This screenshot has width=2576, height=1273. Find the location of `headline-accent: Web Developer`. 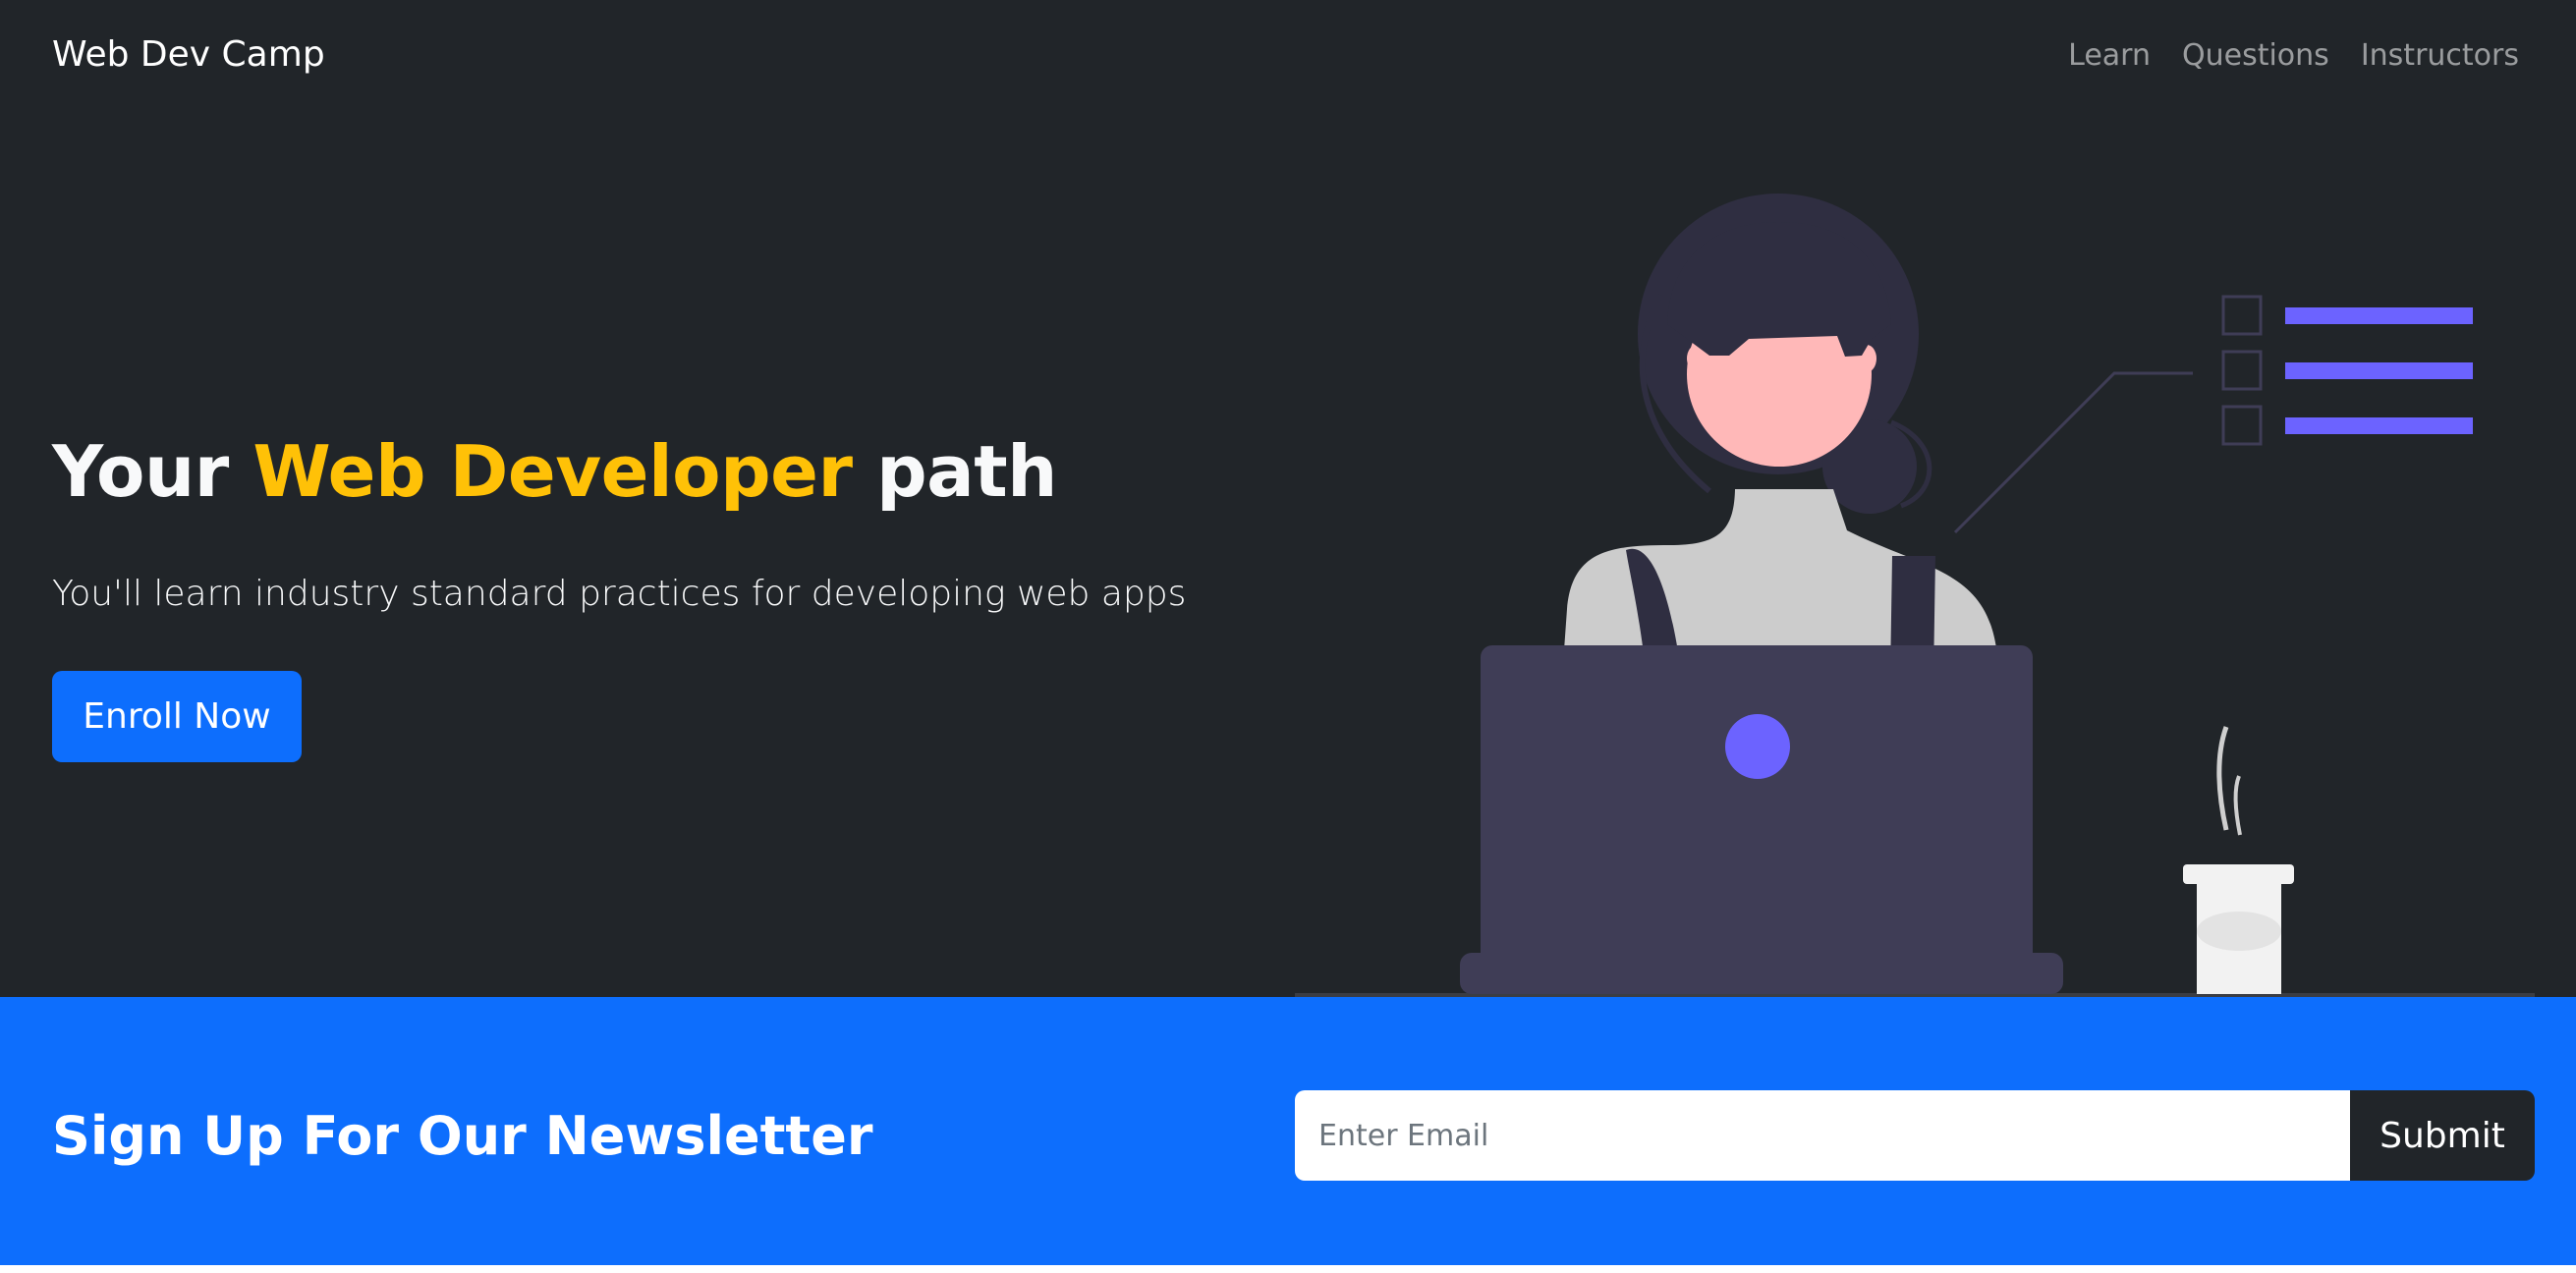

headline-accent: Web Developer is located at coordinates (552, 471).